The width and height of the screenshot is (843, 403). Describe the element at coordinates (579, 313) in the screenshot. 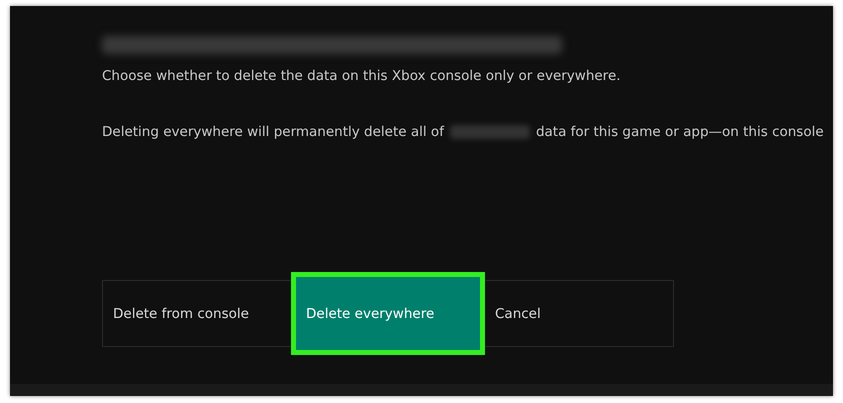

I see `dialog-button: Cancel` at that location.